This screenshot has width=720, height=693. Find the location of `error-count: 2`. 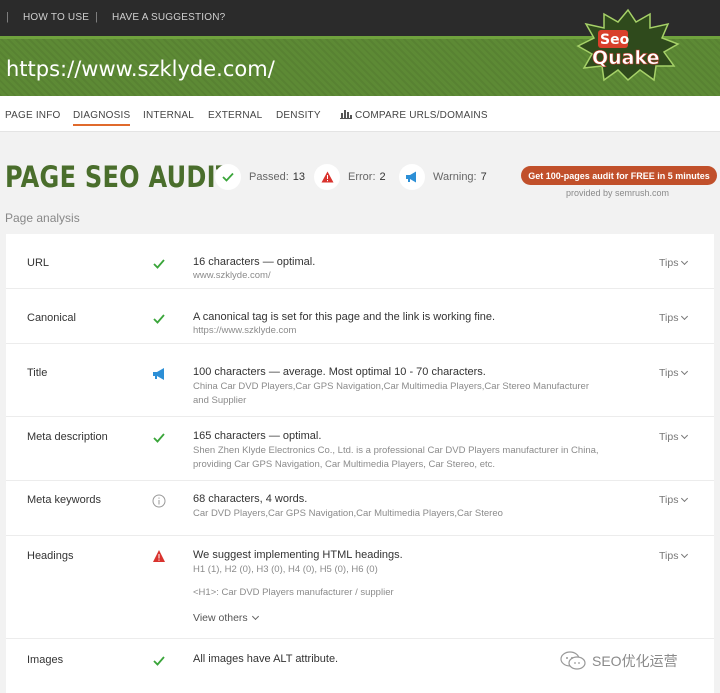

error-count: 2 is located at coordinates (382, 177).